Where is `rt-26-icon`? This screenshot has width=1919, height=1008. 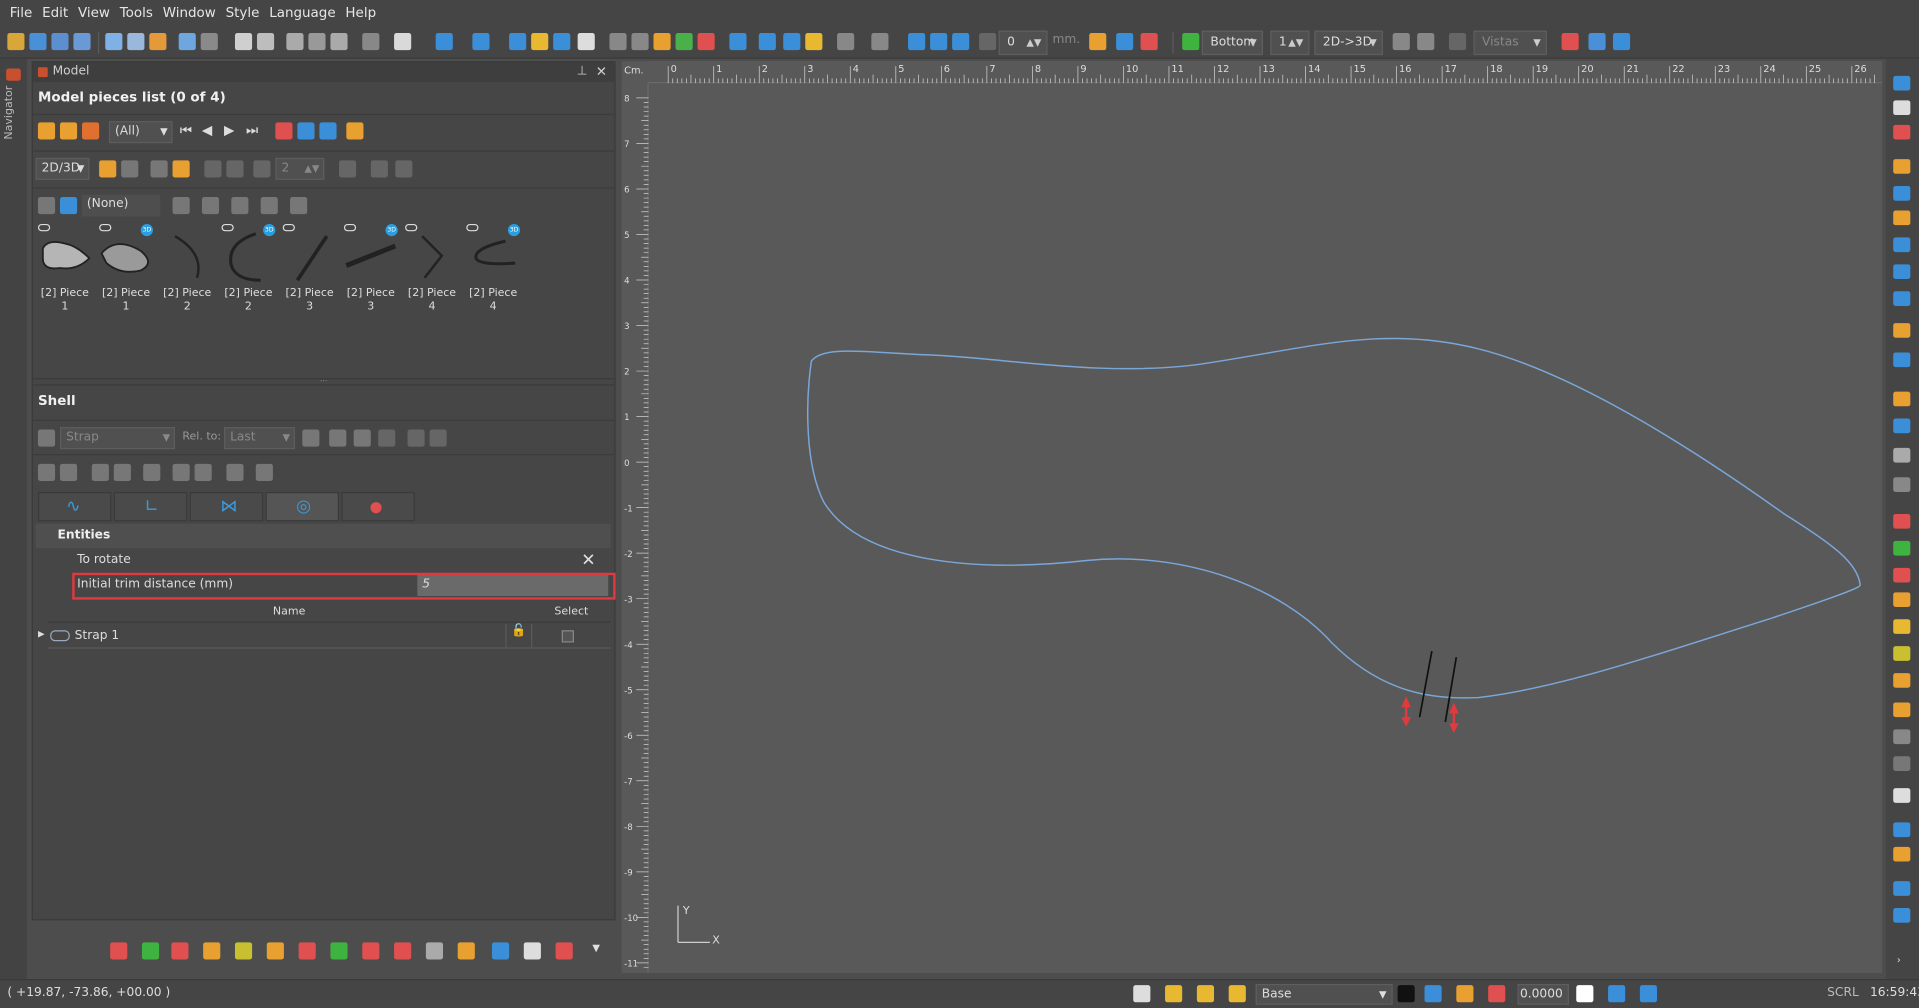 rt-26-icon is located at coordinates (1902, 830).